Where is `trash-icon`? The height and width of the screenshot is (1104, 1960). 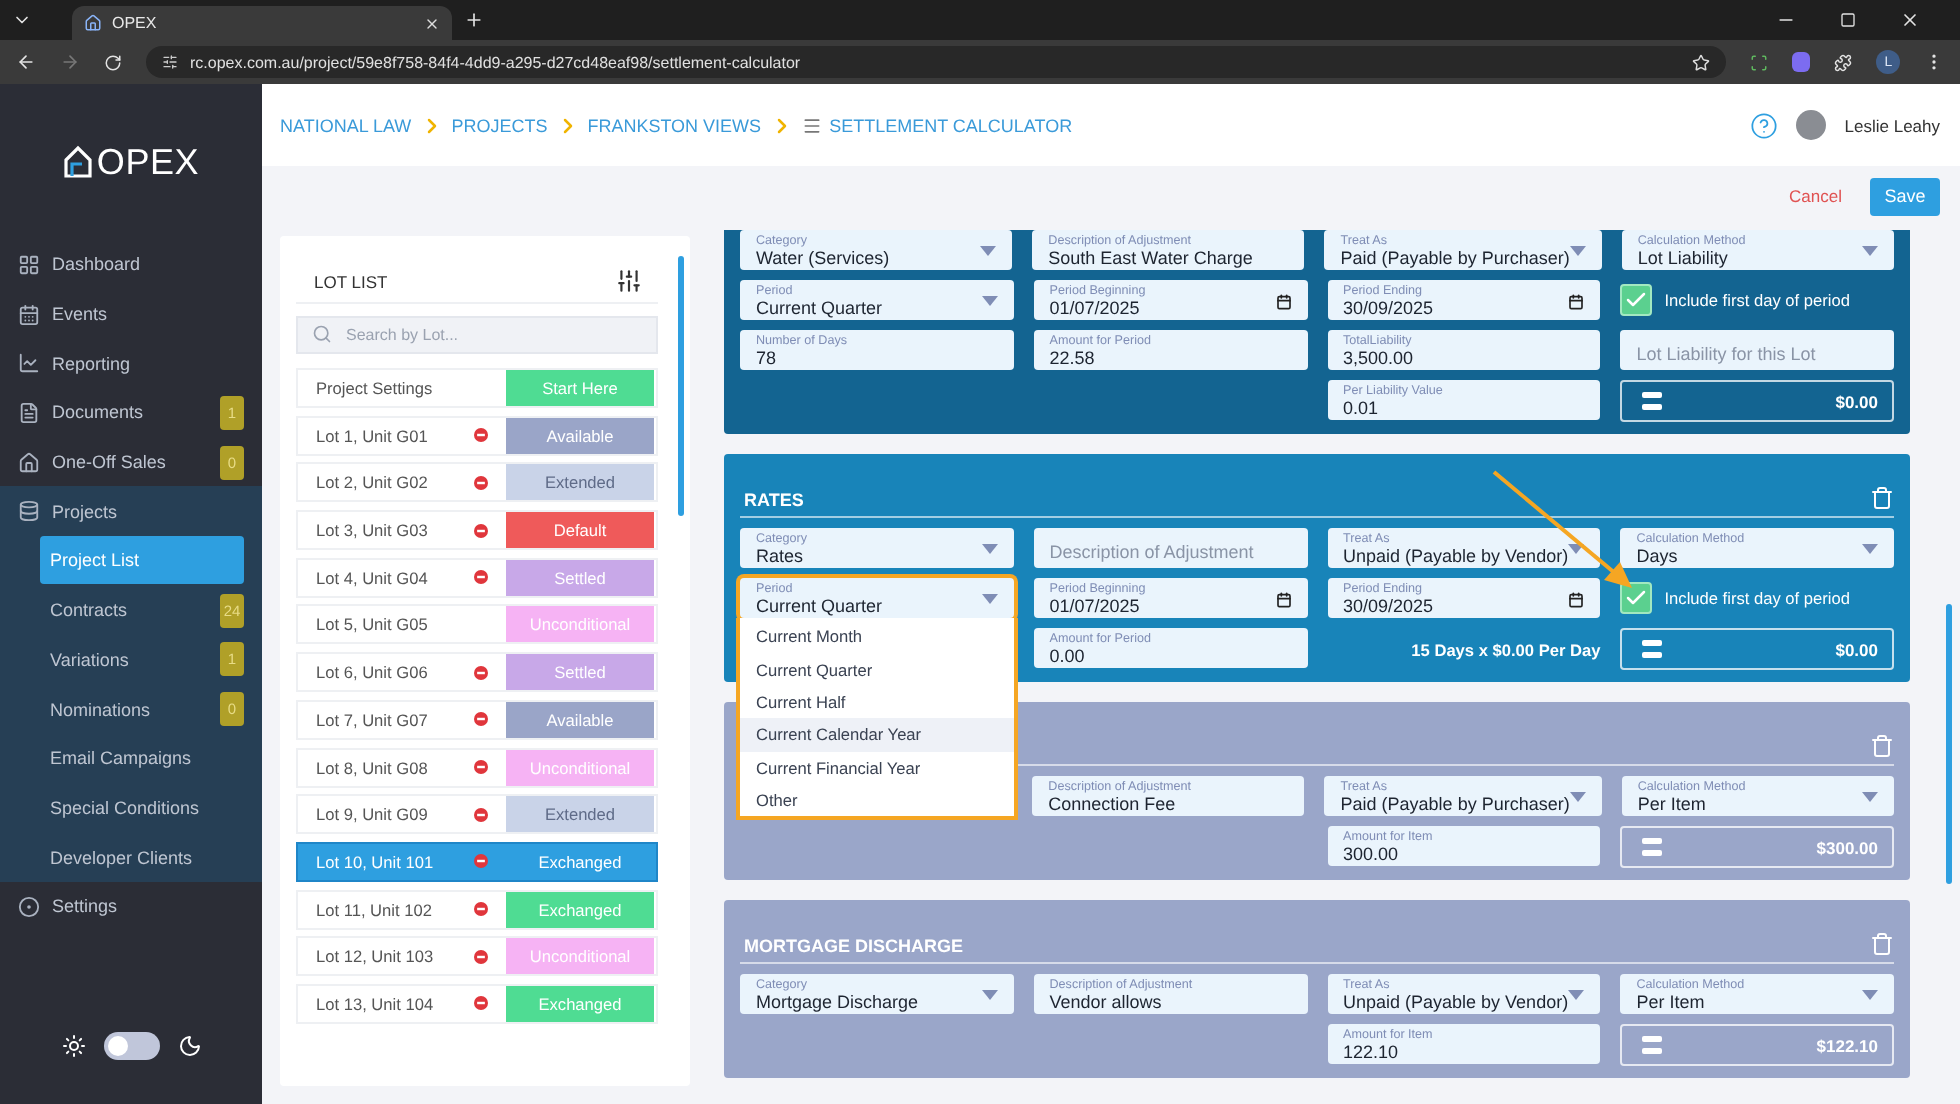 trash-icon is located at coordinates (1882, 498).